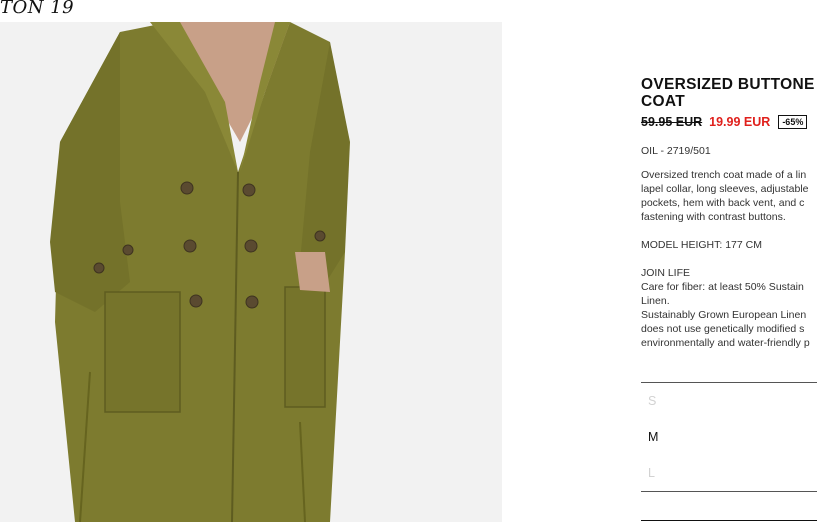  Describe the element at coordinates (725, 189) in the screenshot. I see `description-line: lapel collar, long sleeves, adjustable` at that location.